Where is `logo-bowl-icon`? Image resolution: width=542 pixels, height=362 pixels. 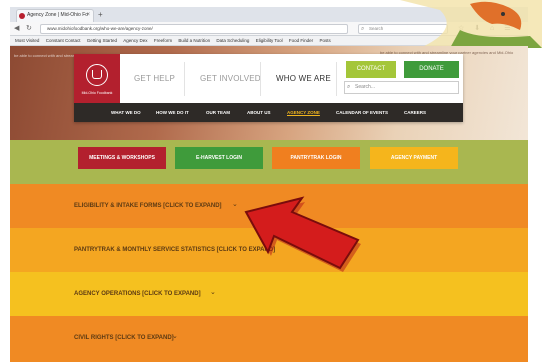 logo-bowl-icon is located at coordinates (97, 74).